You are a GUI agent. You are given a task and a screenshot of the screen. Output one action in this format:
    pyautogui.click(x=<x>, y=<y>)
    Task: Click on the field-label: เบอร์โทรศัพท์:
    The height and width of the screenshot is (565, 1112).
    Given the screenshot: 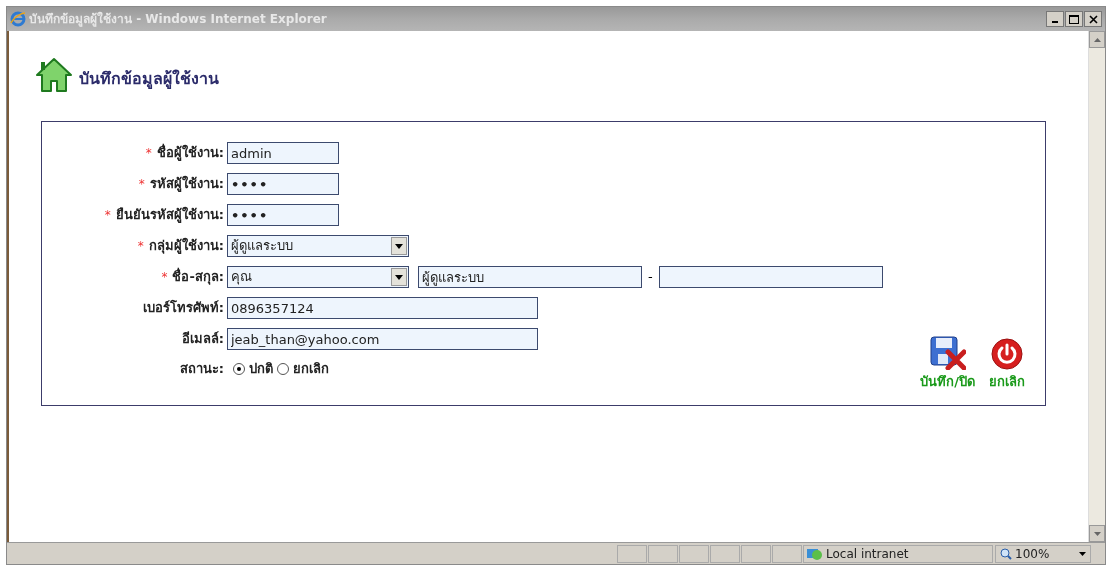 What is the action you would take?
    pyautogui.click(x=183, y=308)
    